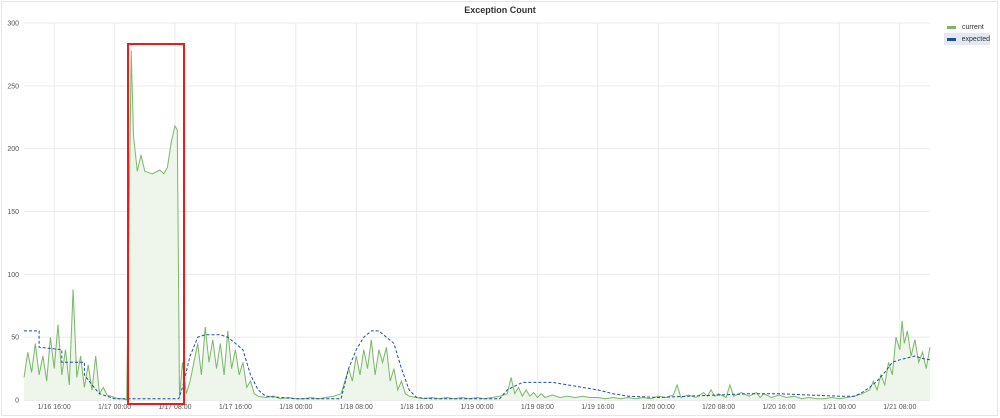  Describe the element at coordinates (537, 407) in the screenshot. I see `x-tick-label: 1/19 08:00` at that location.